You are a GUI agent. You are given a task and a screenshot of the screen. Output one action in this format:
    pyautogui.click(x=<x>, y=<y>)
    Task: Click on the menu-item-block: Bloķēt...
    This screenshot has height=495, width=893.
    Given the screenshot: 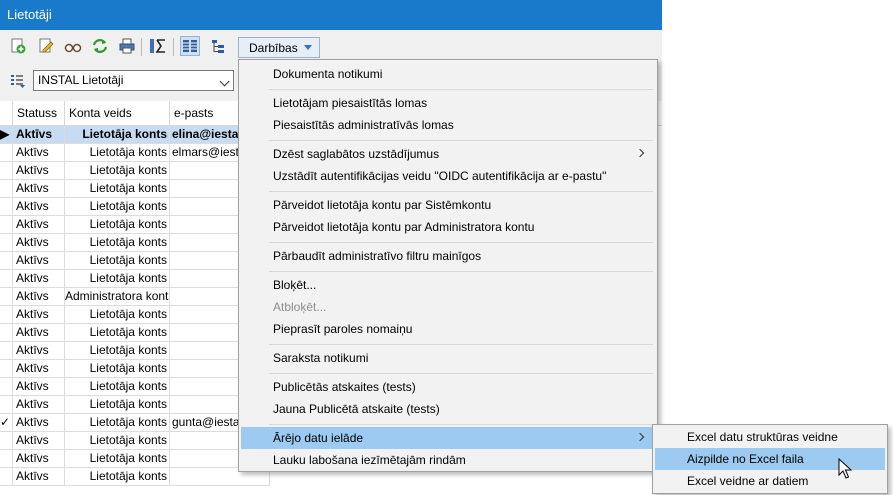 What is the action you would take?
    pyautogui.click(x=448, y=285)
    